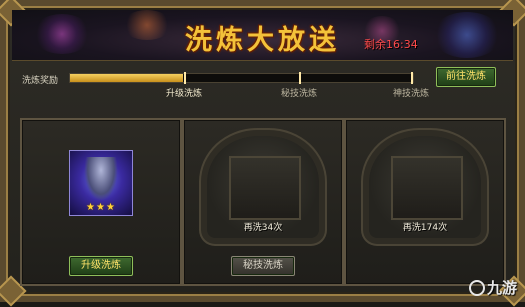 This screenshot has width=525, height=307. Describe the element at coordinates (425, 228) in the screenshot. I see `refine-count-remaining: 再洗174次` at that location.